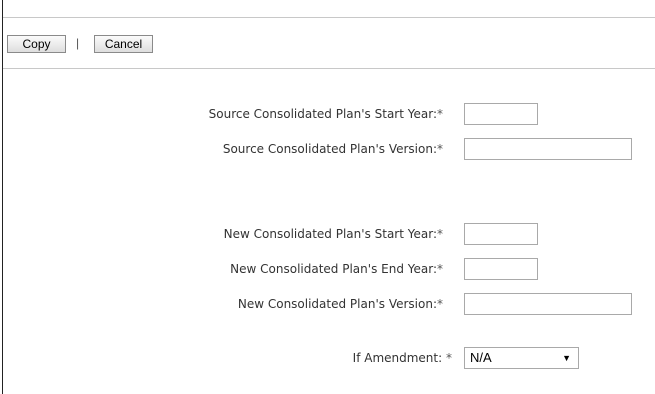  Describe the element at coordinates (548, 304) in the screenshot. I see `new-version-input` at that location.